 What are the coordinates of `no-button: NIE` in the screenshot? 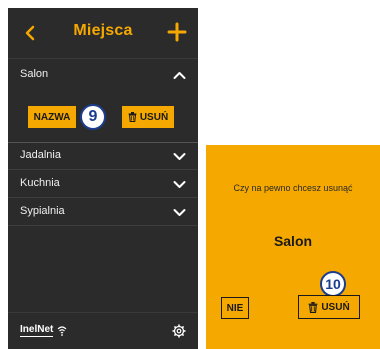 It's located at (235, 308).